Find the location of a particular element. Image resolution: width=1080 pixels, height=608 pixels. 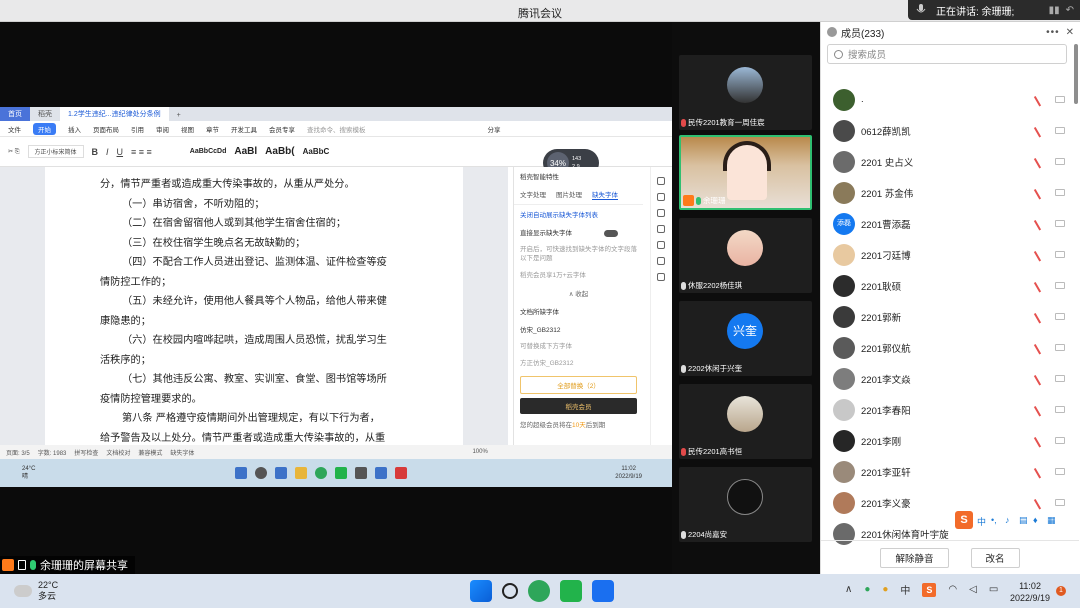

missing-font-toggle is located at coordinates (610, 233).